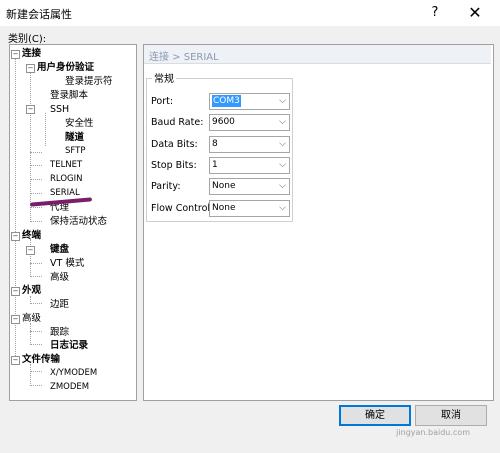 The width and height of the screenshot is (500, 453). Describe the element at coordinates (78, 221) in the screenshot. I see `tree-item-keepalive: 保持活动状态` at that location.